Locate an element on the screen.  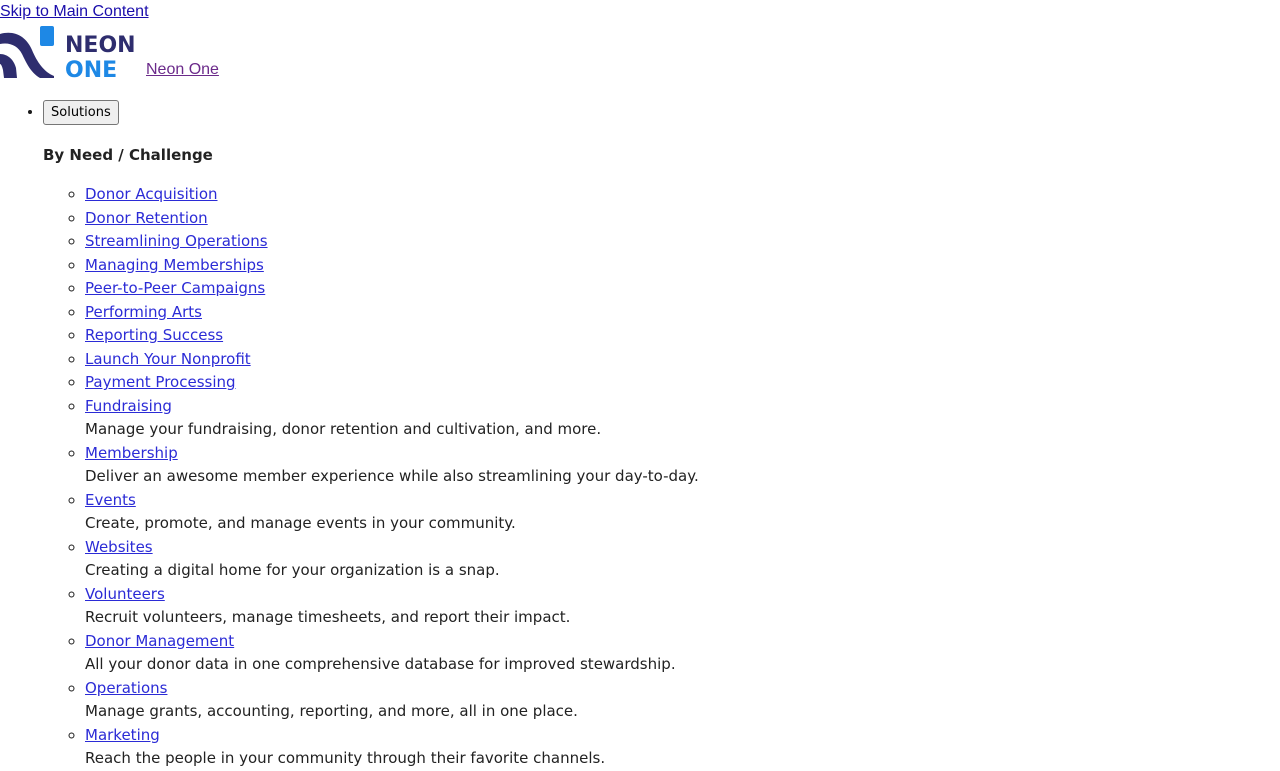
submenu-link: Performing Arts is located at coordinates (143, 312).